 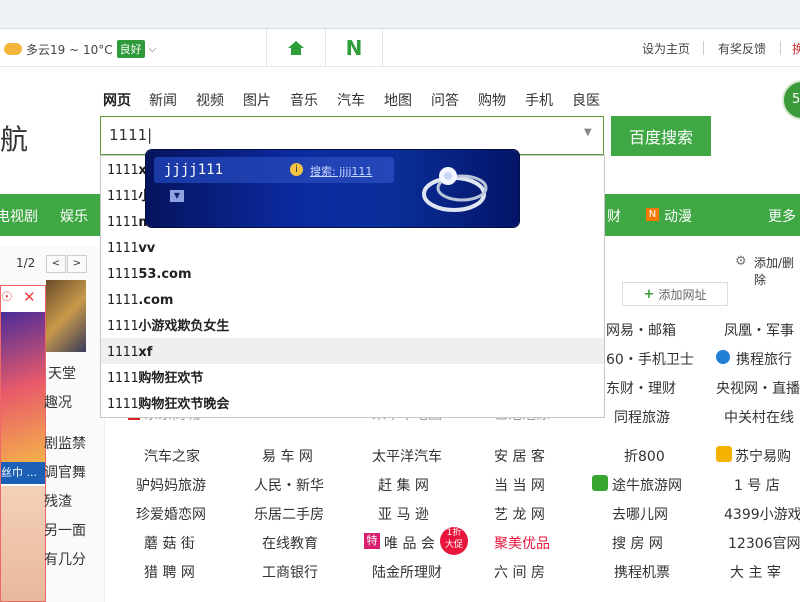 What do you see at coordinates (80, 49) in the screenshot?
I see `weather-widget: 多云19 ~ 10°C 良好 ⌵` at bounding box center [80, 49].